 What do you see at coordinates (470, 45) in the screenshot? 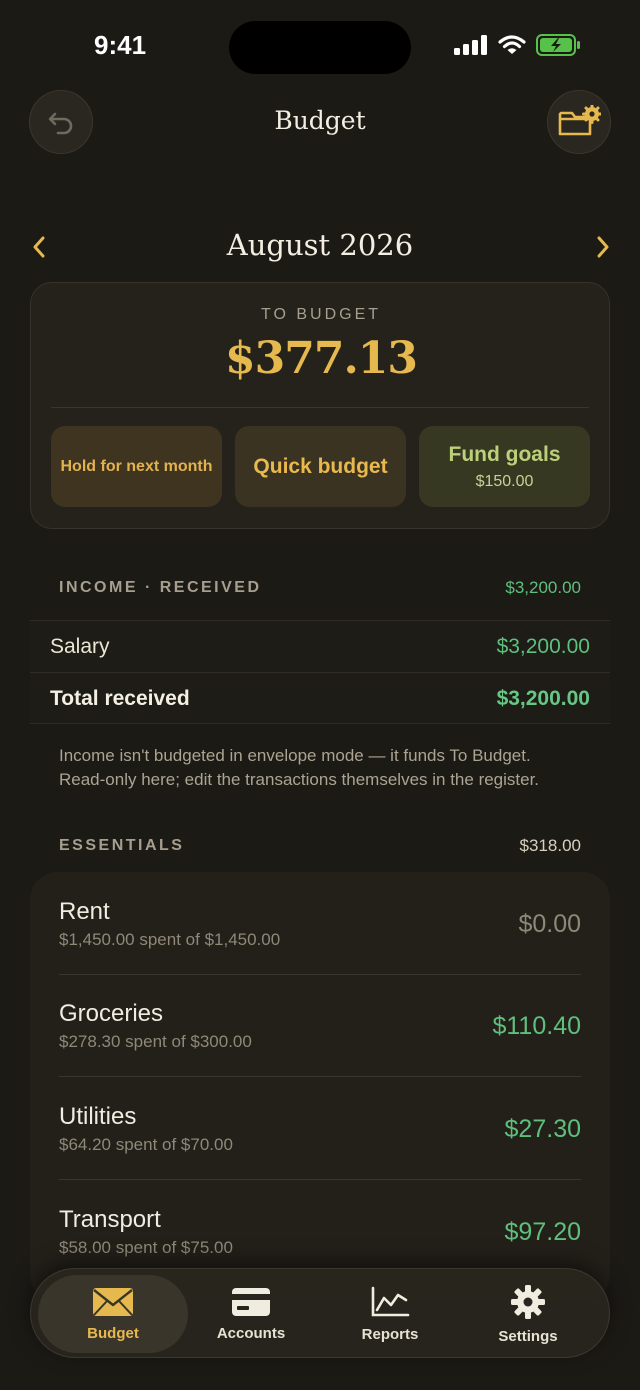
I see `signal-icon` at bounding box center [470, 45].